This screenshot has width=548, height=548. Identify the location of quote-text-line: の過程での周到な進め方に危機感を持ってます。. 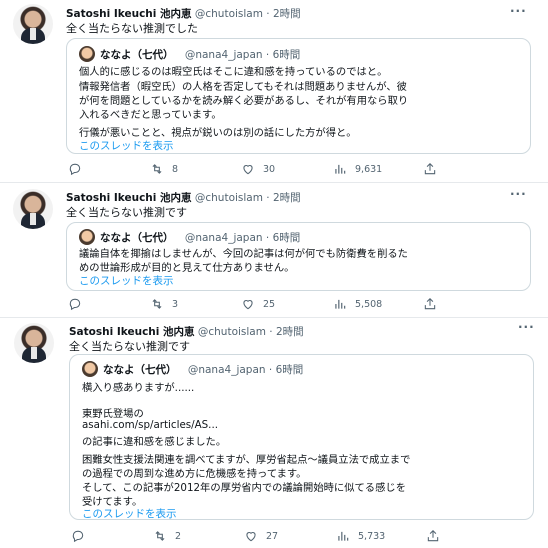
(194, 474).